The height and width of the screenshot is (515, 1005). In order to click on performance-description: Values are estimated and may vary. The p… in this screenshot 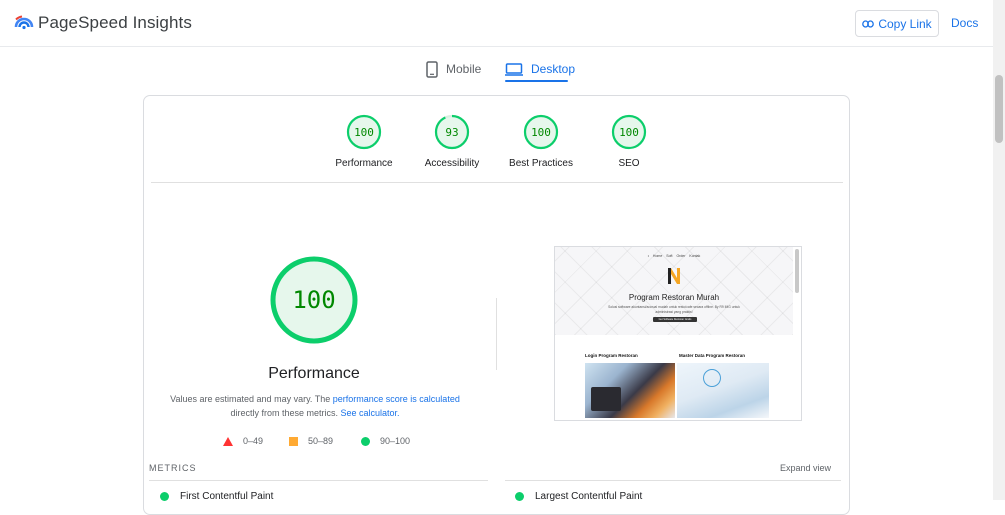, I will do `click(315, 406)`.